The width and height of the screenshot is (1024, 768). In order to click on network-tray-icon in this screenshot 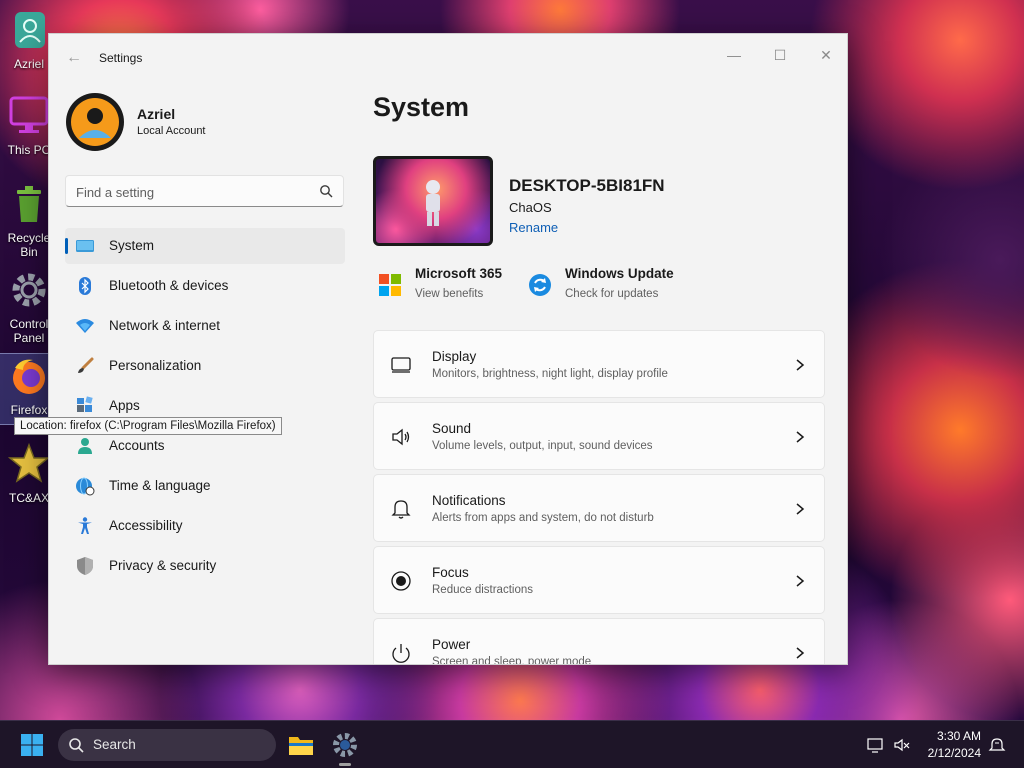, I will do `click(876, 745)`.